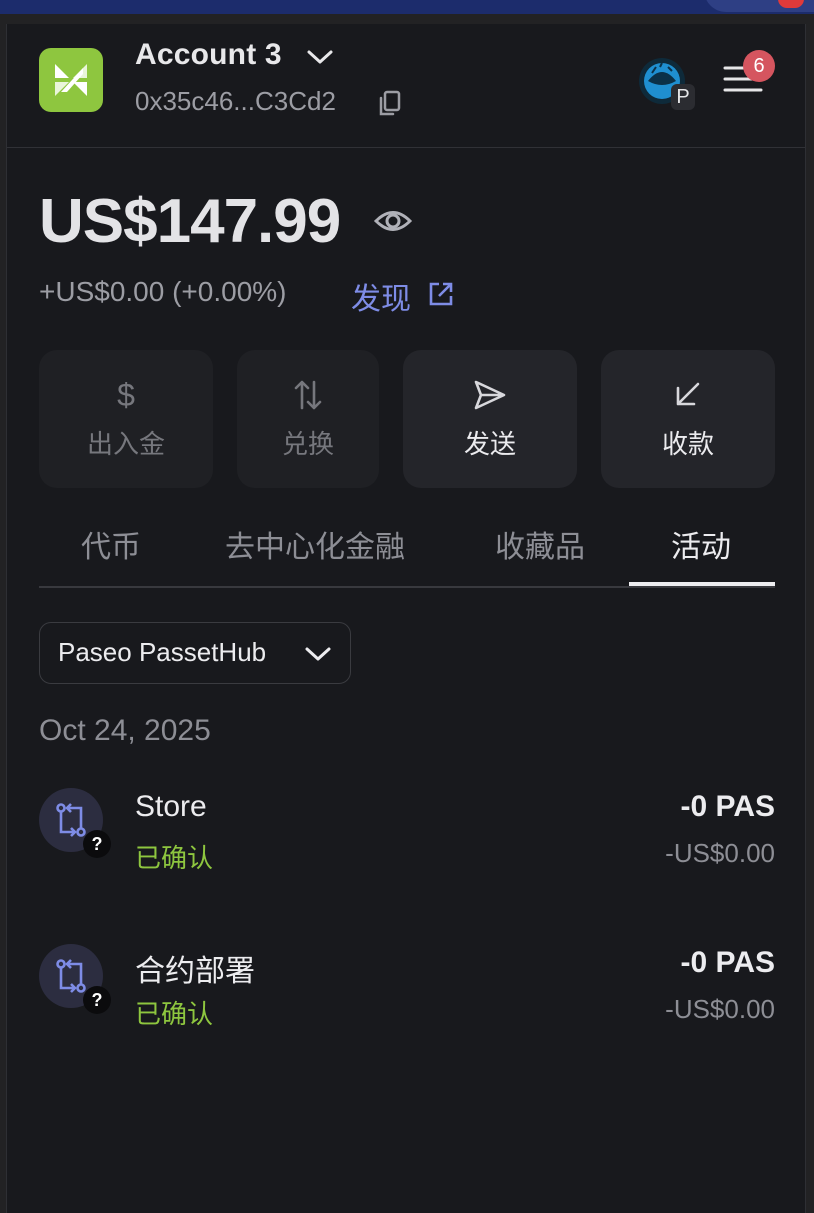 The height and width of the screenshot is (1213, 814). What do you see at coordinates (759, 66) in the screenshot?
I see `notification-badge: 6` at bounding box center [759, 66].